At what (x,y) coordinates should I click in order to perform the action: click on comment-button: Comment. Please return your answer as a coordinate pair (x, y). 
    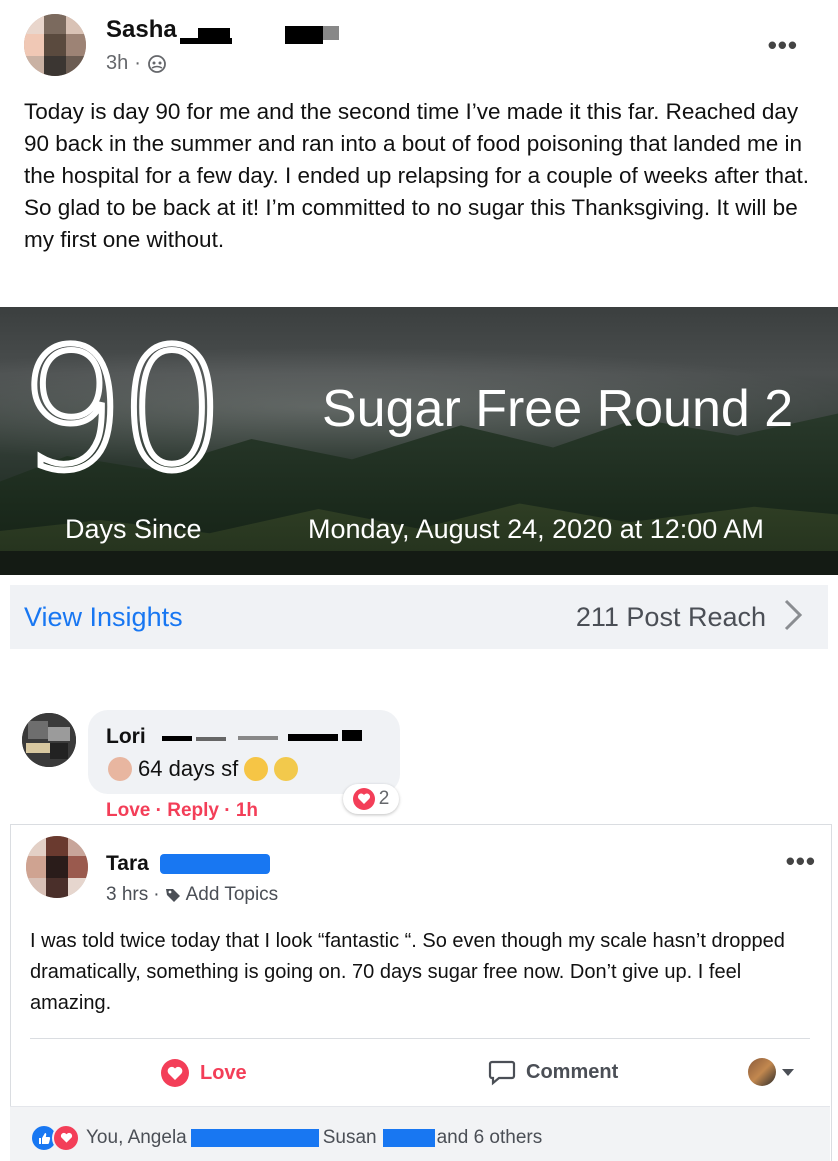
    Looking at the image, I should click on (553, 1072).